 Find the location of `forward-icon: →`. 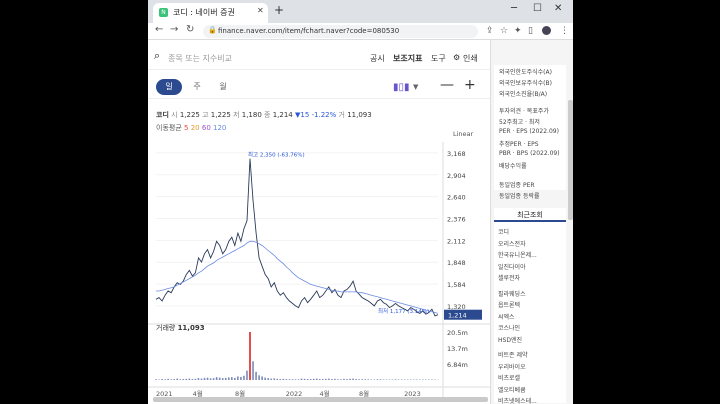

forward-icon: → is located at coordinates (174, 29).